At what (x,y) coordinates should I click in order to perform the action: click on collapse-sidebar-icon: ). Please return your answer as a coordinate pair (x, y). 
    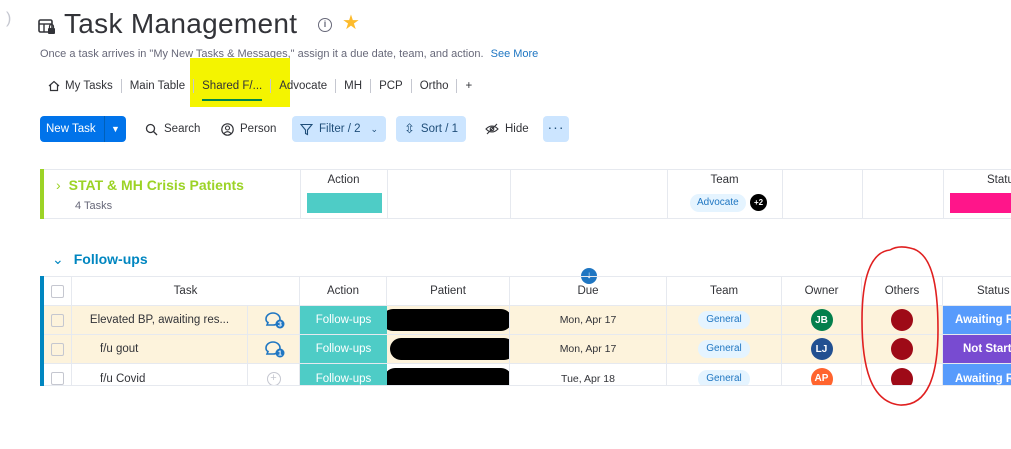
    Looking at the image, I should click on (8, 19).